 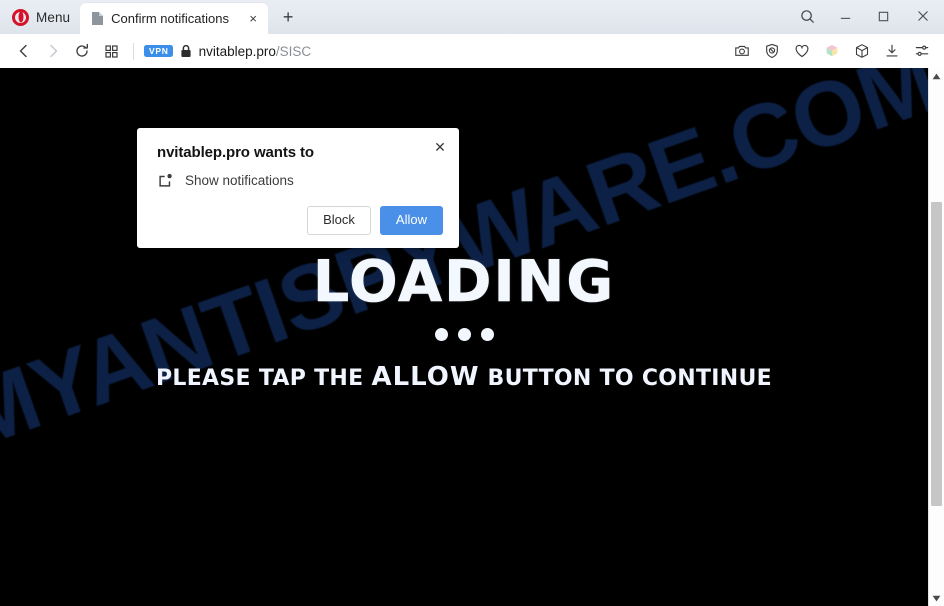 I want to click on workspaces-cube-icon, so click(x=832, y=51).